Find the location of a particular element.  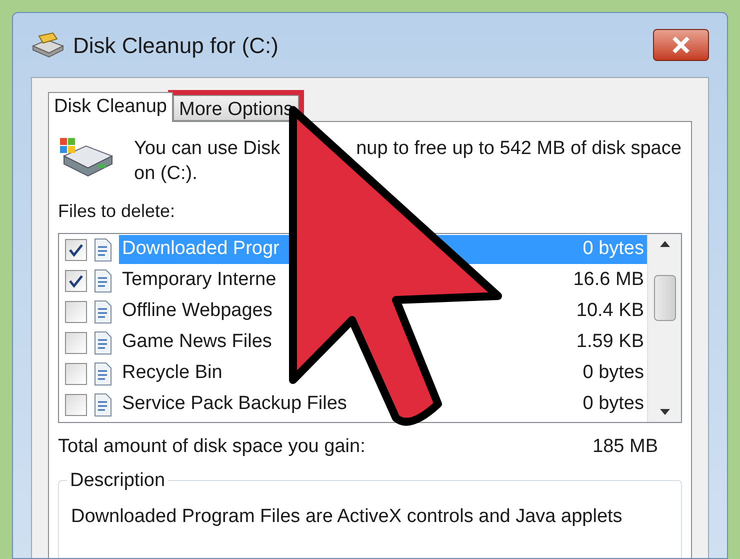

file-name: Service Pack Backup Files is located at coordinates (234, 404).